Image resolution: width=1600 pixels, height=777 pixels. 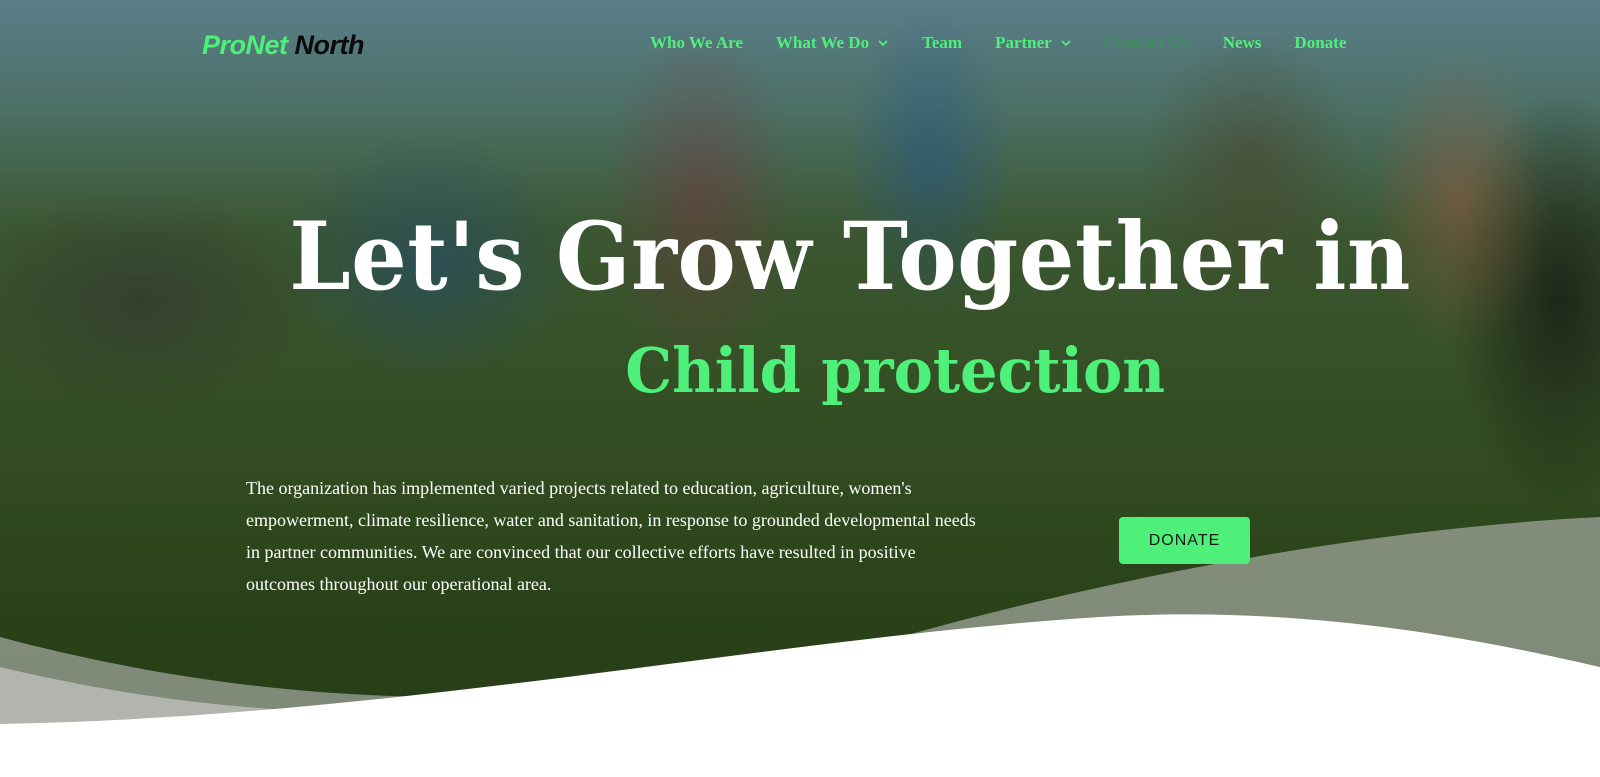 What do you see at coordinates (245, 45) in the screenshot?
I see `logo-text-pronet: ProNet` at bounding box center [245, 45].